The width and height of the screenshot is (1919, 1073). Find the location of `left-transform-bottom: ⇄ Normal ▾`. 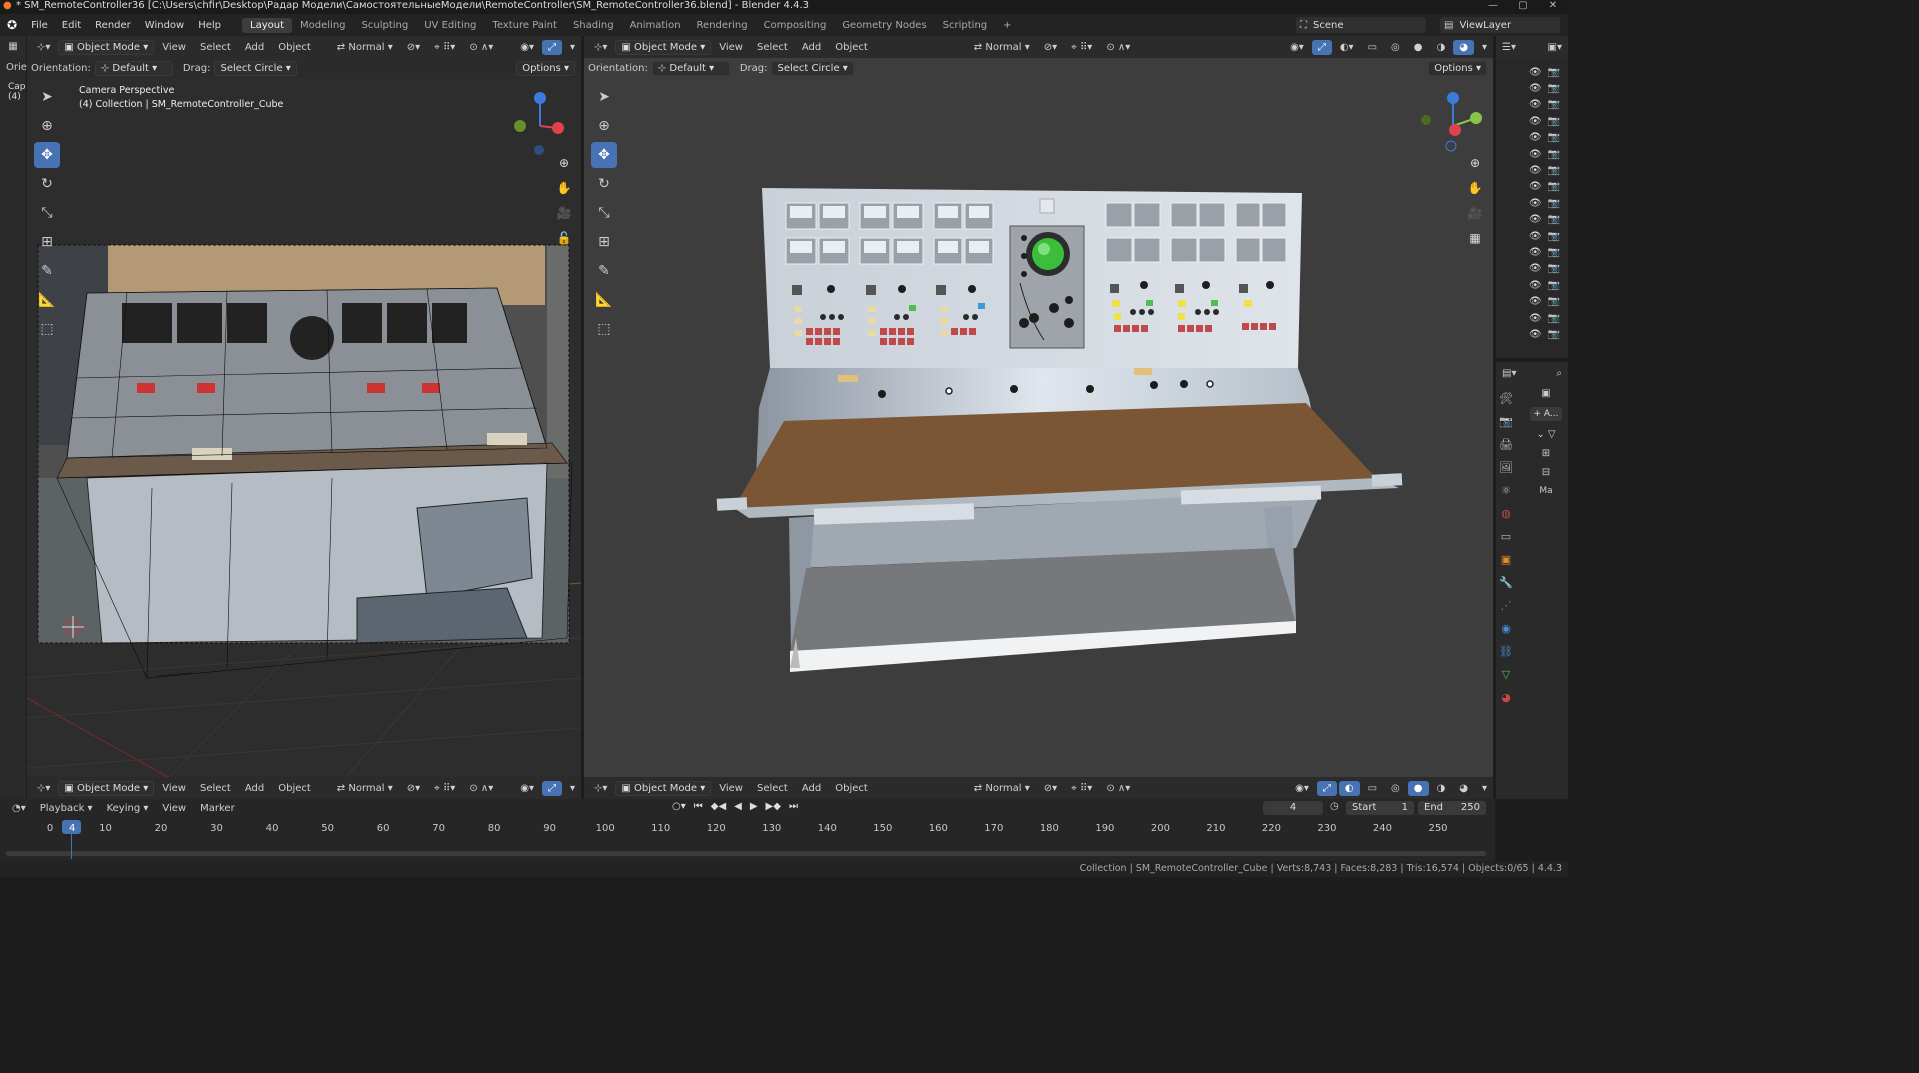

left-transform-bottom: ⇄ Normal ▾ is located at coordinates (365, 788).